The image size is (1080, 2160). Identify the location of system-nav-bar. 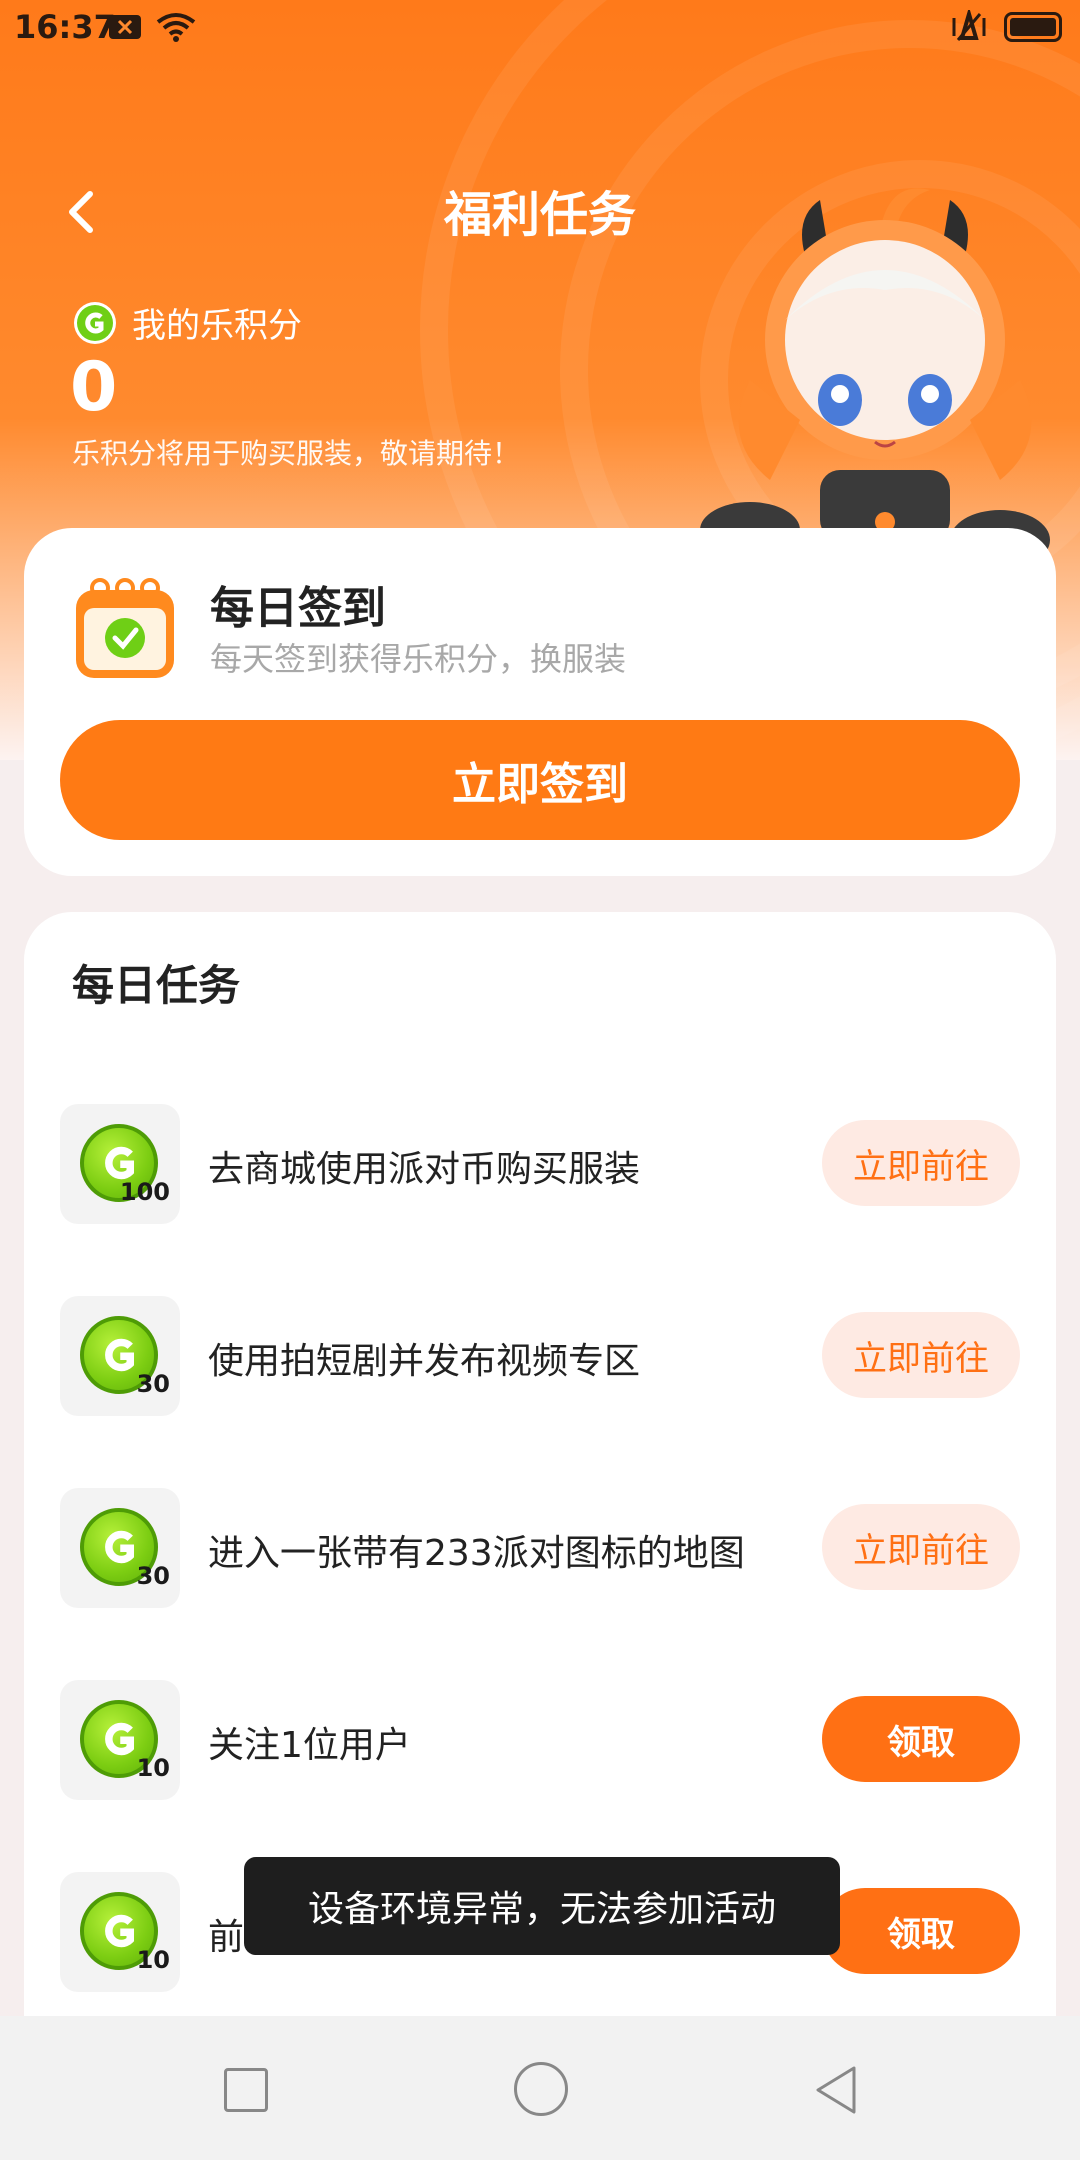
(540, 2088).